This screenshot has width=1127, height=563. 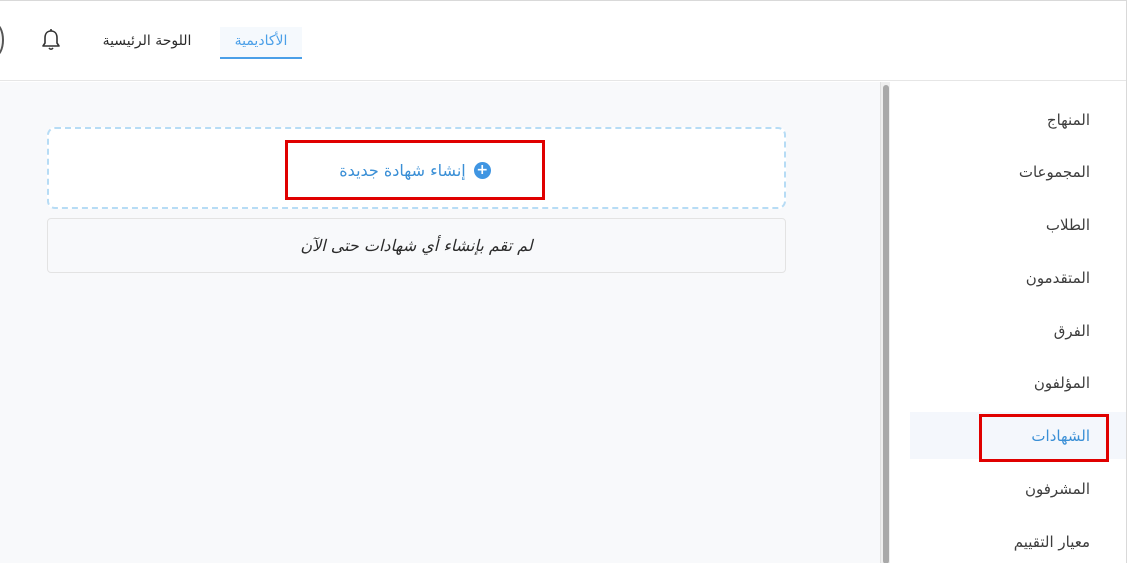 I want to click on avatar, so click(x=2, y=40).